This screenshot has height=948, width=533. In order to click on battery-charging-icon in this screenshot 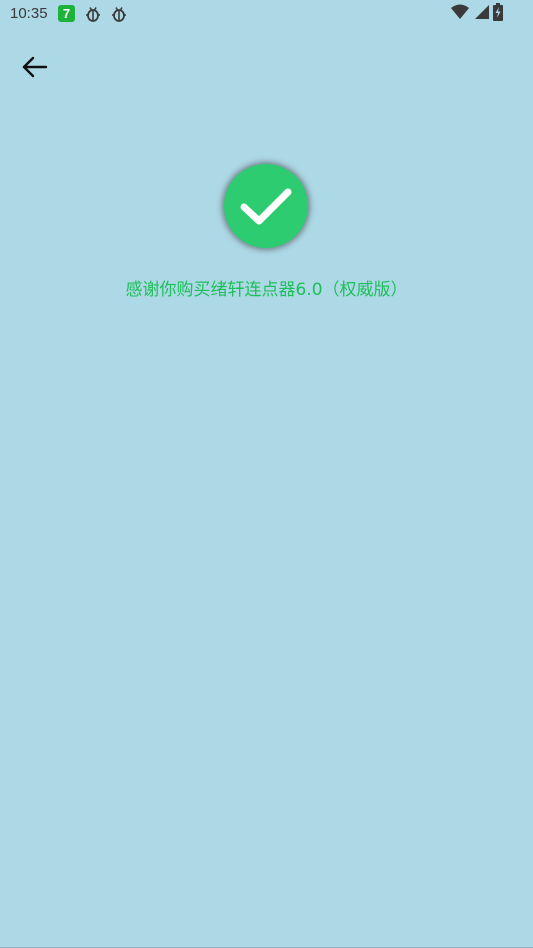, I will do `click(498, 14)`.